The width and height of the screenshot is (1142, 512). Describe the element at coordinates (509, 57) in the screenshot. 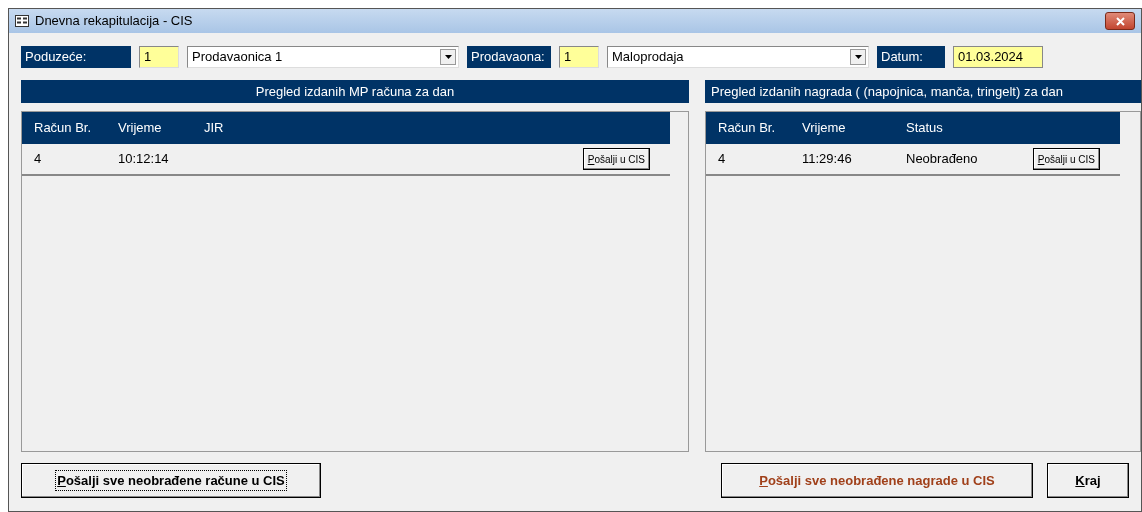

I see `field-label: Prodavaona:` at that location.